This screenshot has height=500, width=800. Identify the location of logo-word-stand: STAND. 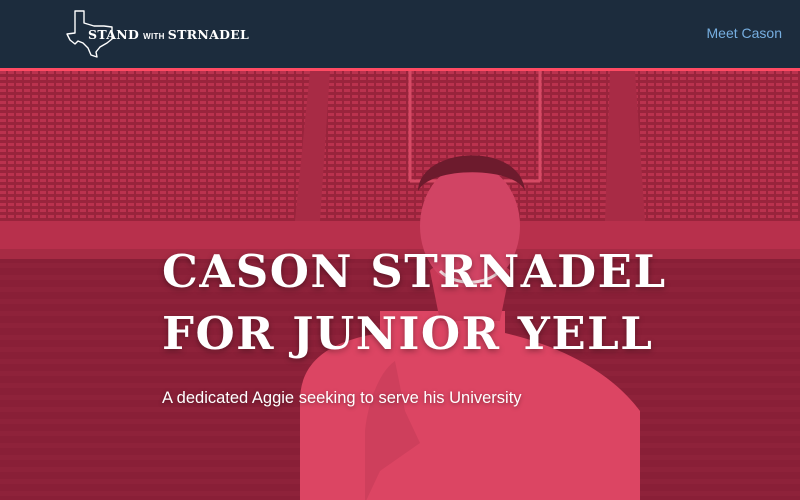
(114, 34).